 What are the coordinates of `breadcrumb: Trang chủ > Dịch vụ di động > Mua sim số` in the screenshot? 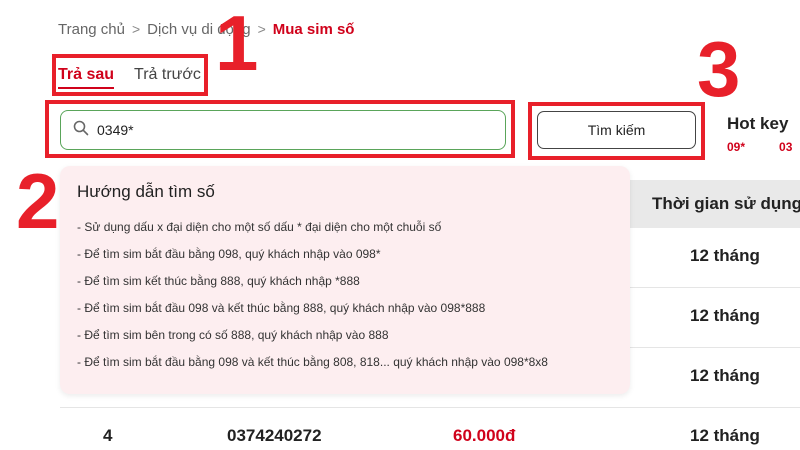 It's located at (206, 29).